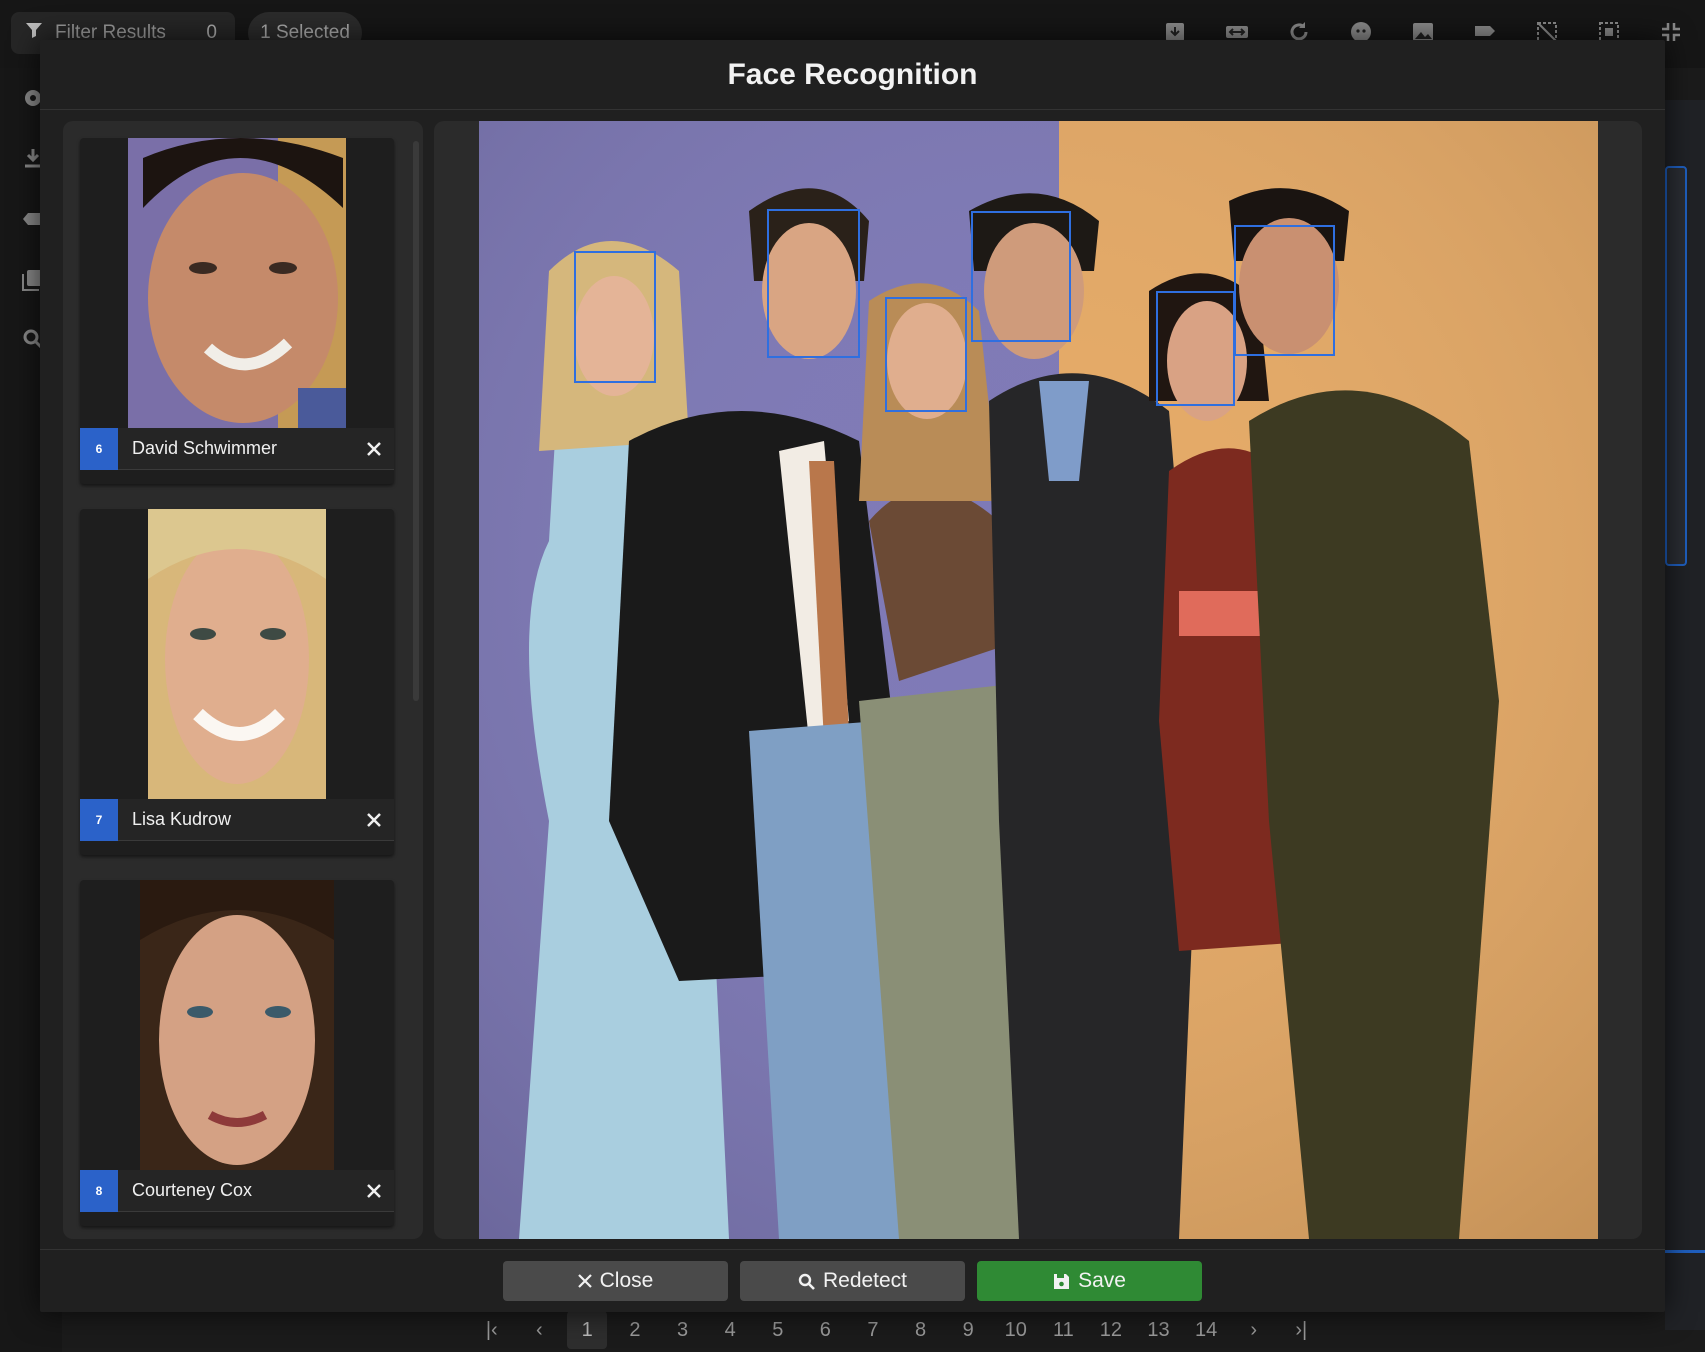  Describe the element at coordinates (1016, 1330) in the screenshot. I see `page-10: 10` at that location.